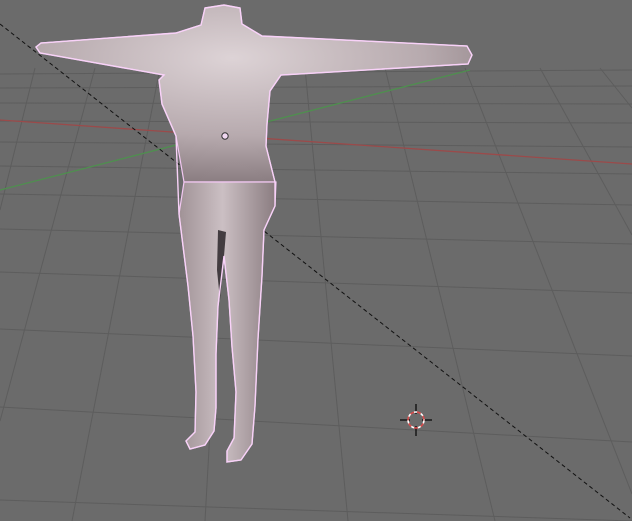  What do you see at coordinates (416, 420) in the screenshot?
I see `3d-cursor-icon` at bounding box center [416, 420].